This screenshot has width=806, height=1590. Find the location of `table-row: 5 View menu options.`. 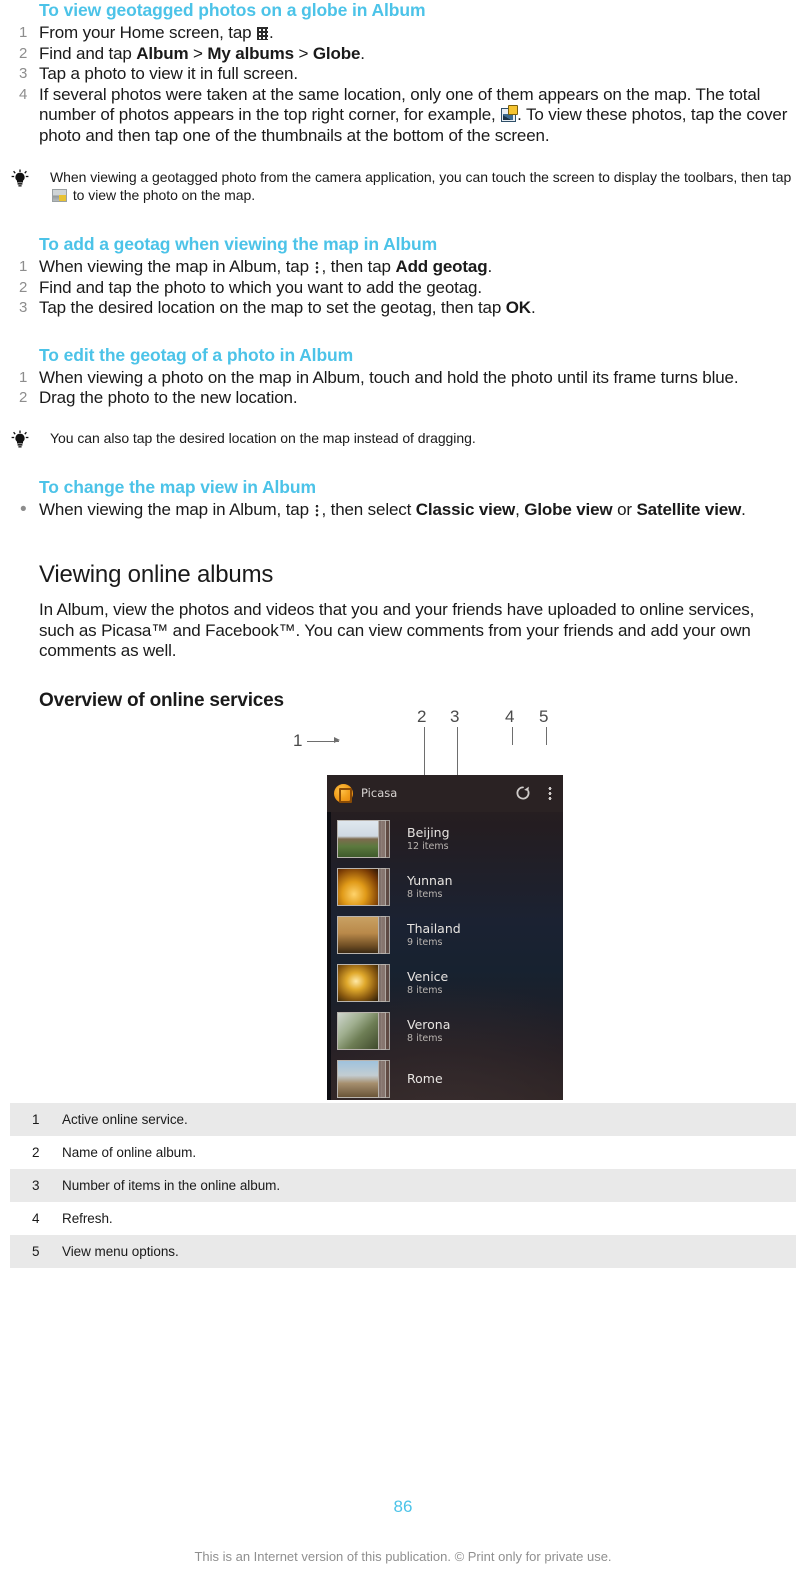

table-row: 5 View menu options. is located at coordinates (403, 1251).